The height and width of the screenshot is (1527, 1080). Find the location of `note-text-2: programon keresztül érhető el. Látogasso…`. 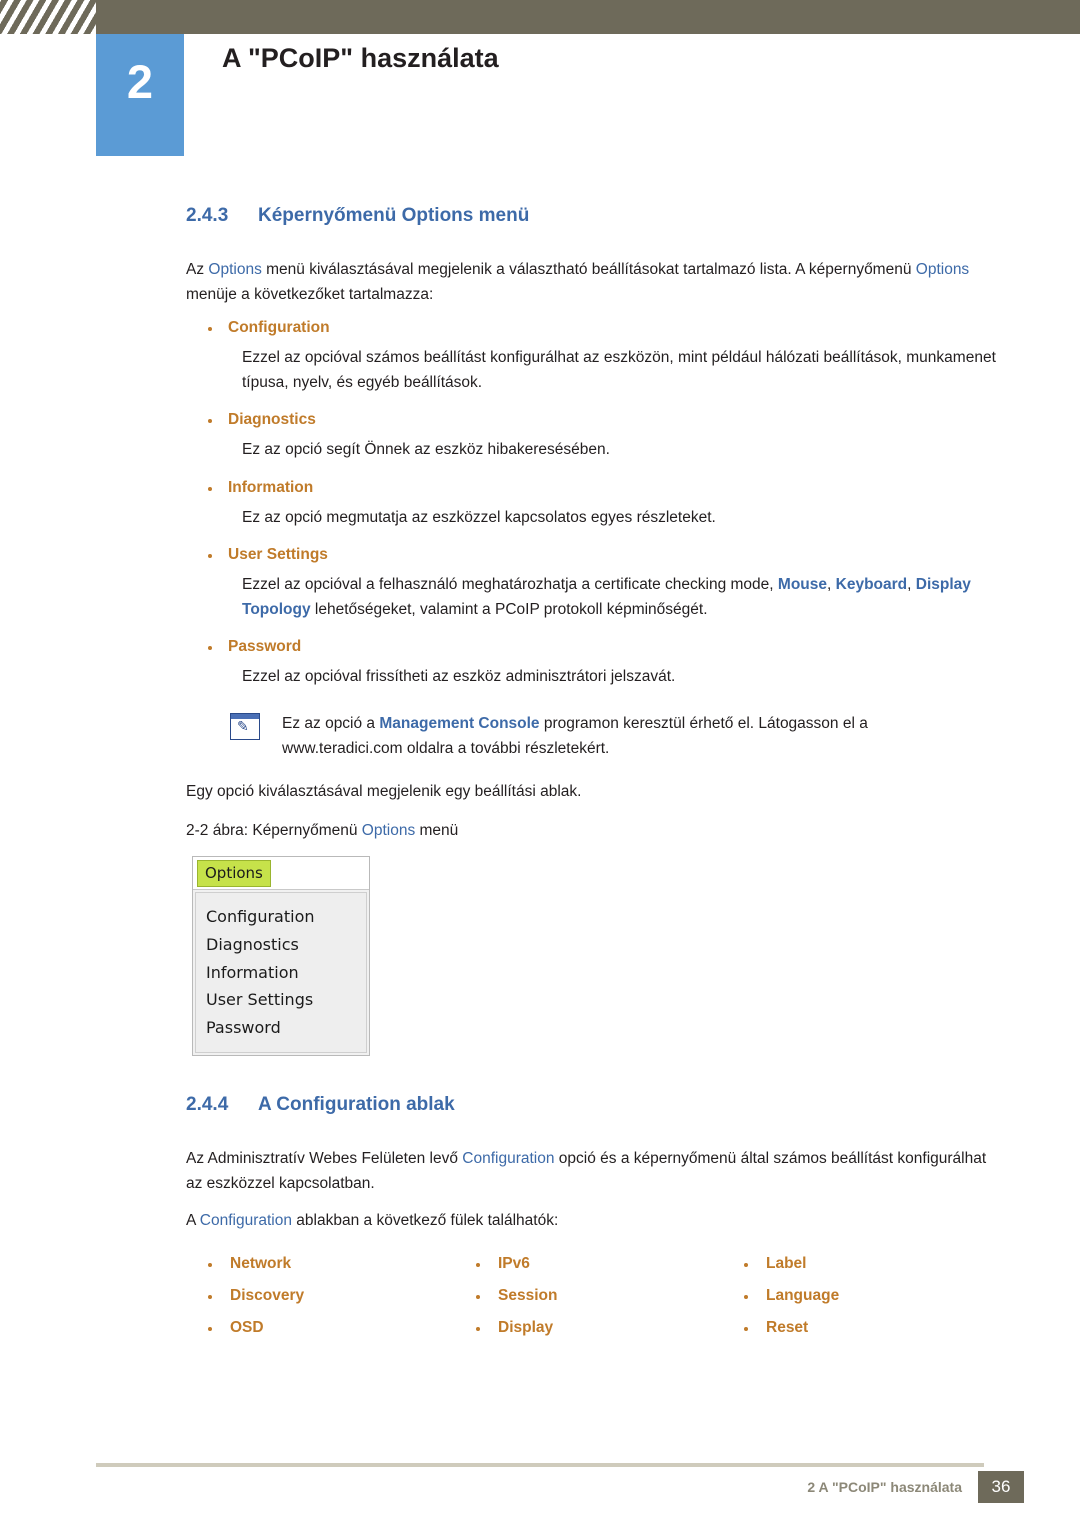

note-text-2: programon keresztül érhető el. Látogasso… is located at coordinates (703, 723).